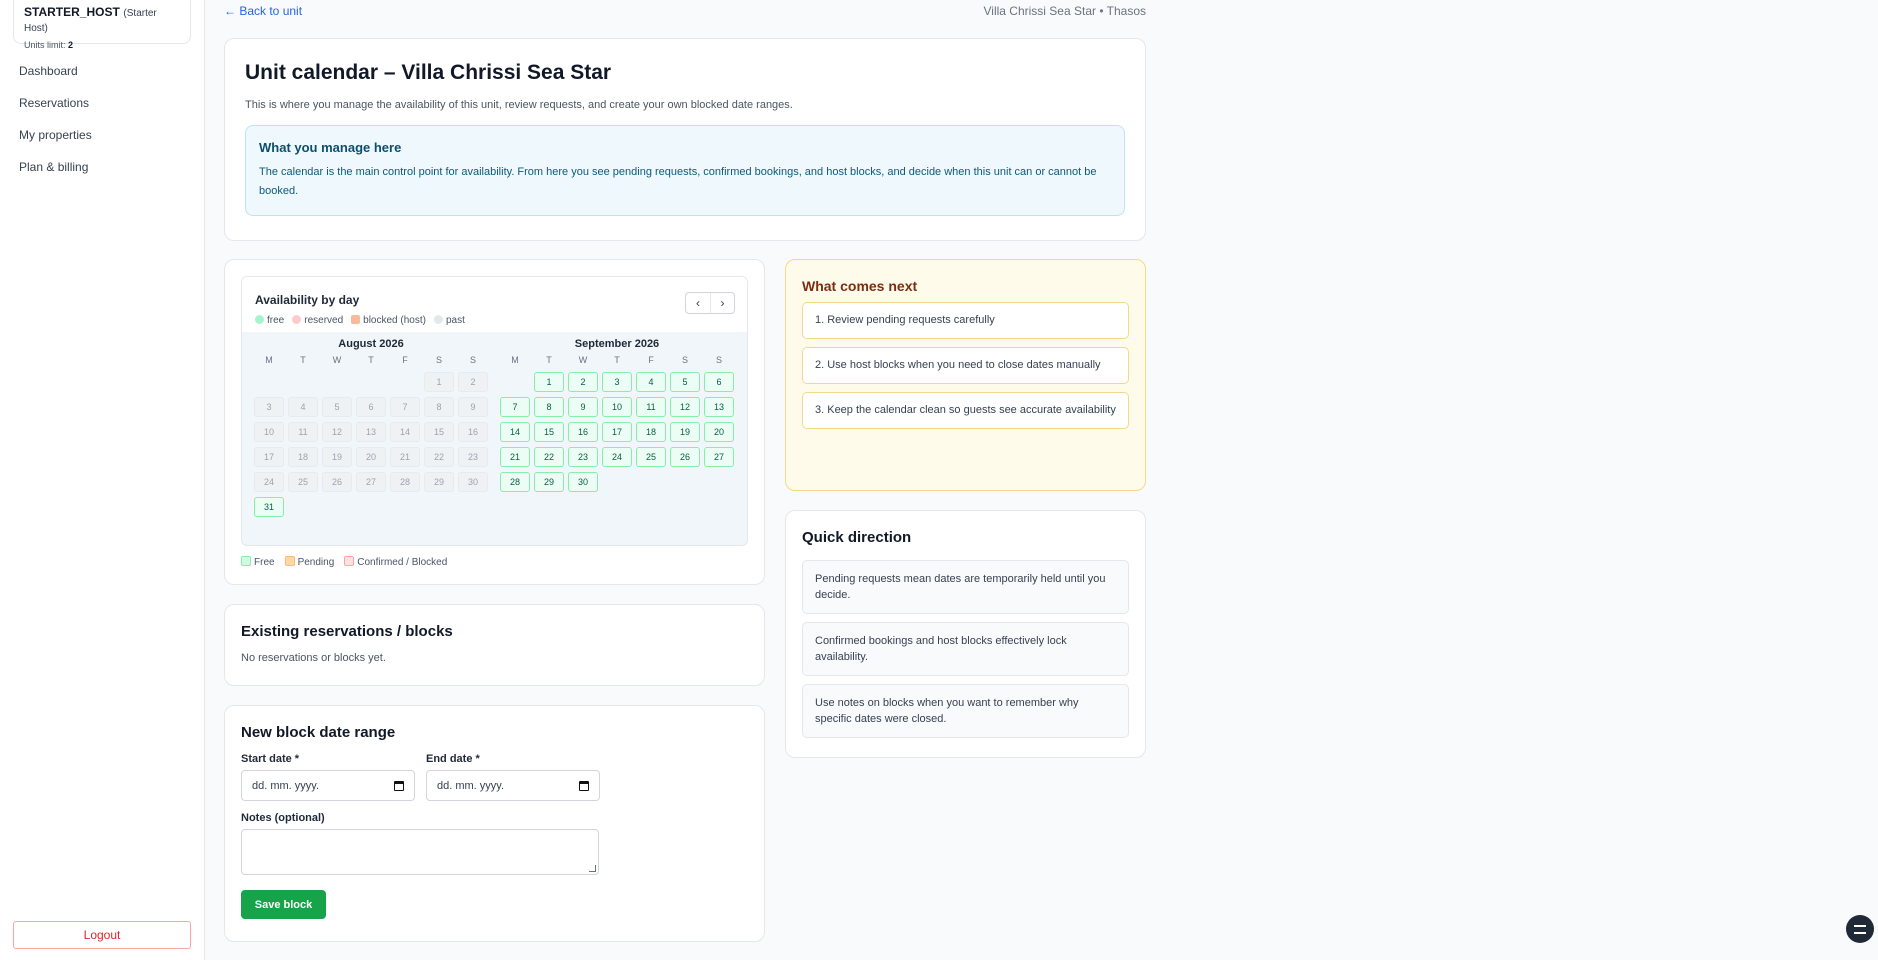  What do you see at coordinates (297, 319) in the screenshot?
I see `legend-reserved-dot` at bounding box center [297, 319].